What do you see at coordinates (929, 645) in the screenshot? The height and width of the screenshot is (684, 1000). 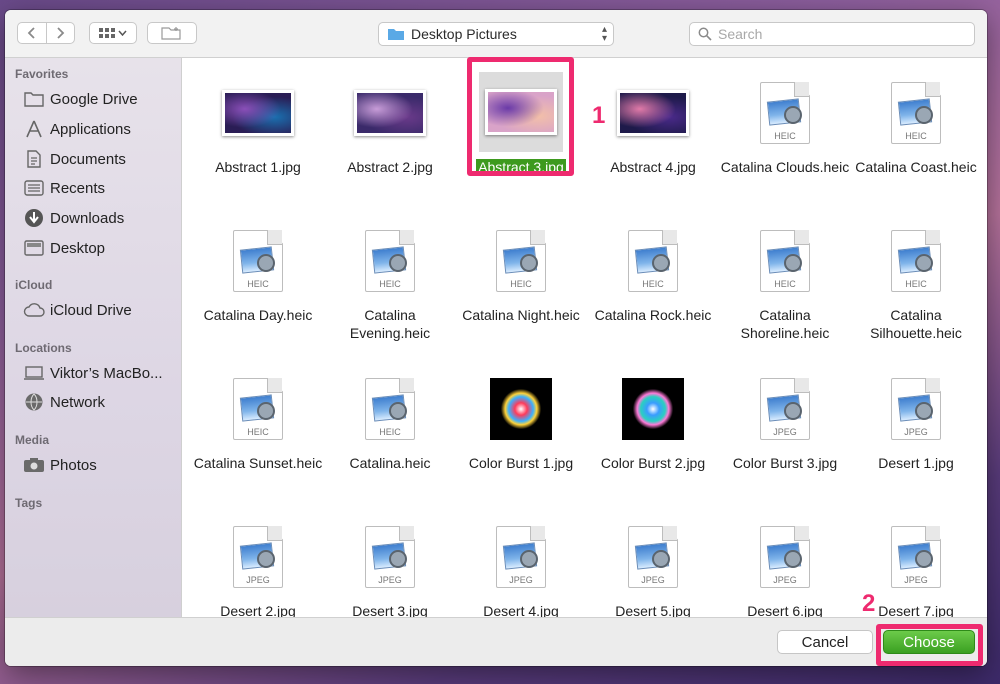 I see `highlight-box-choose-button` at bounding box center [929, 645].